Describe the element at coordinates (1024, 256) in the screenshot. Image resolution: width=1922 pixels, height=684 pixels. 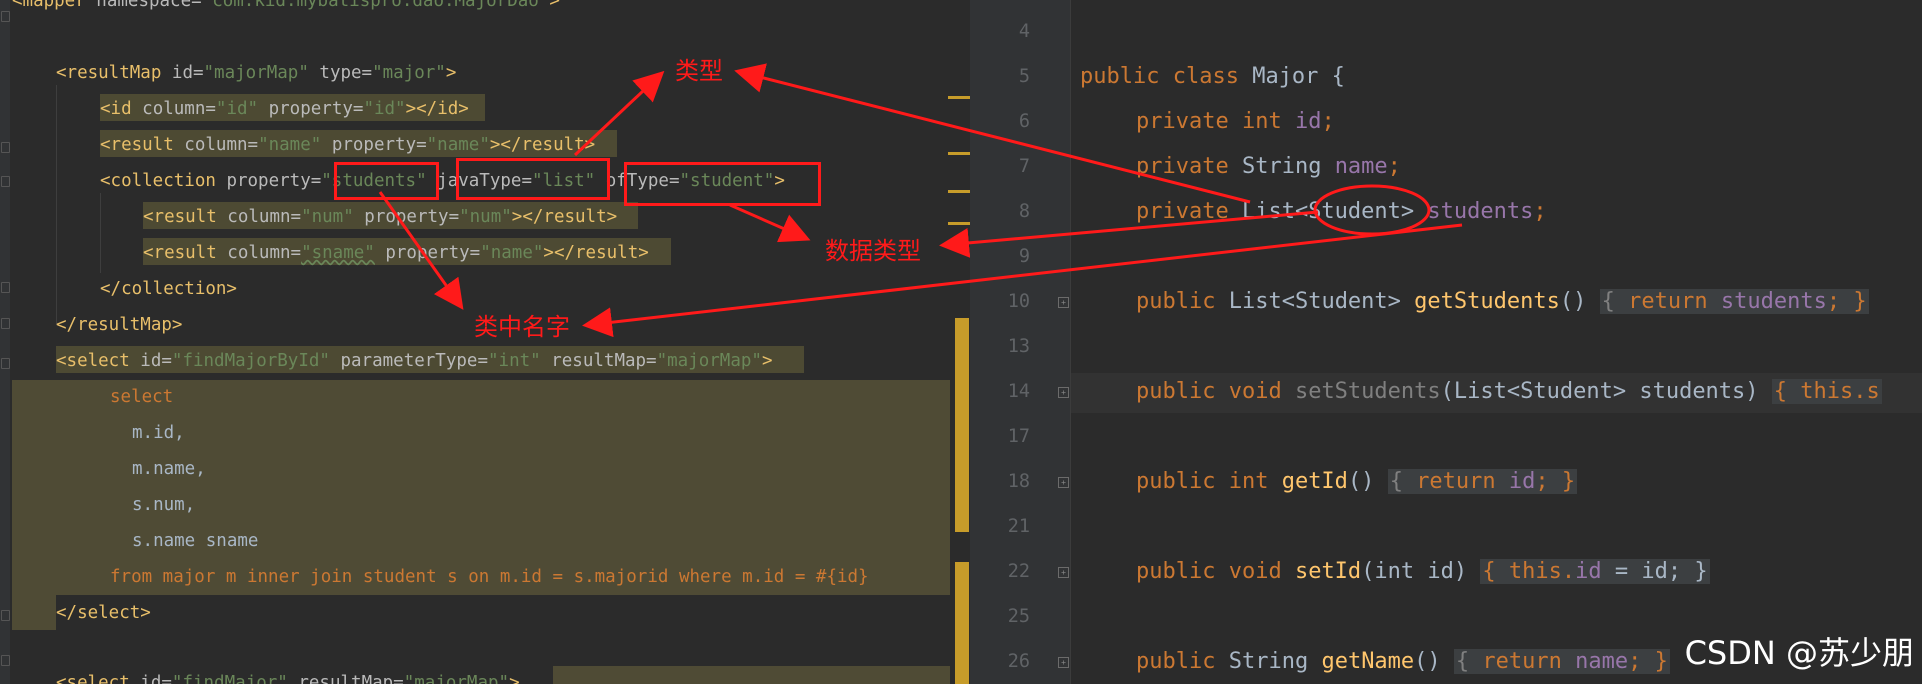
I see `line-number: 9` at that location.